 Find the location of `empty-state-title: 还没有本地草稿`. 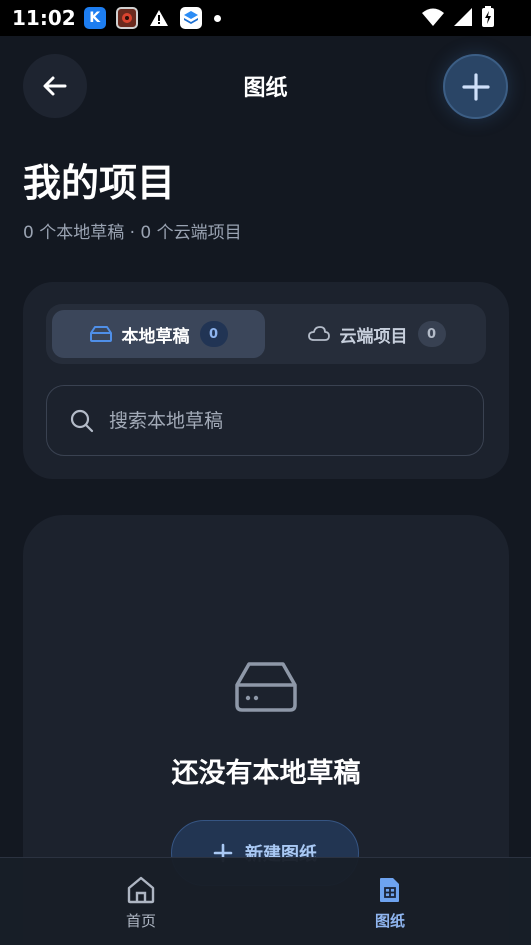

empty-state-title: 还没有本地草稿 is located at coordinates (266, 773).